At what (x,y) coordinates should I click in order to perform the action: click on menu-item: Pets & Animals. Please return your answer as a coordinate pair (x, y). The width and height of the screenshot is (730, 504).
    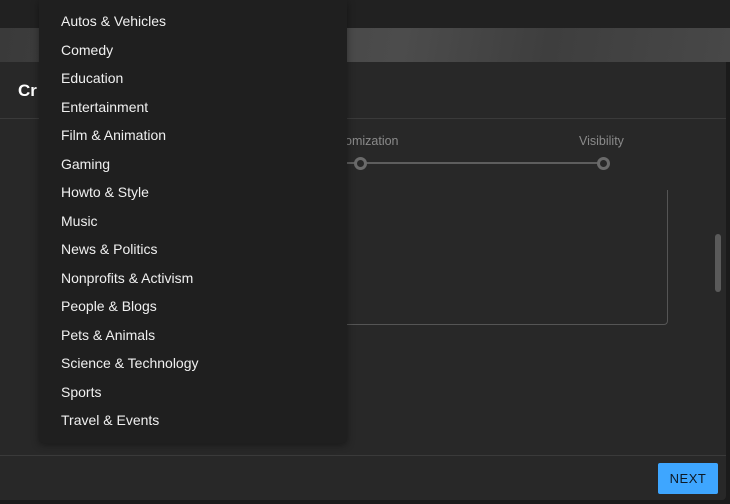
    Looking at the image, I should click on (193, 335).